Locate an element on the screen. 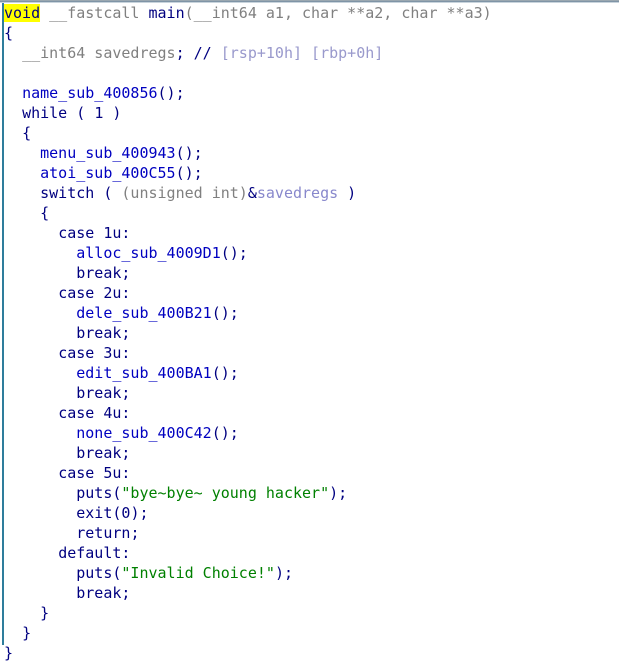 This screenshot has width=619, height=667. code-line: __int64 savedregs; // [rsp+10h] [rbp+0h] is located at coordinates (248, 53).